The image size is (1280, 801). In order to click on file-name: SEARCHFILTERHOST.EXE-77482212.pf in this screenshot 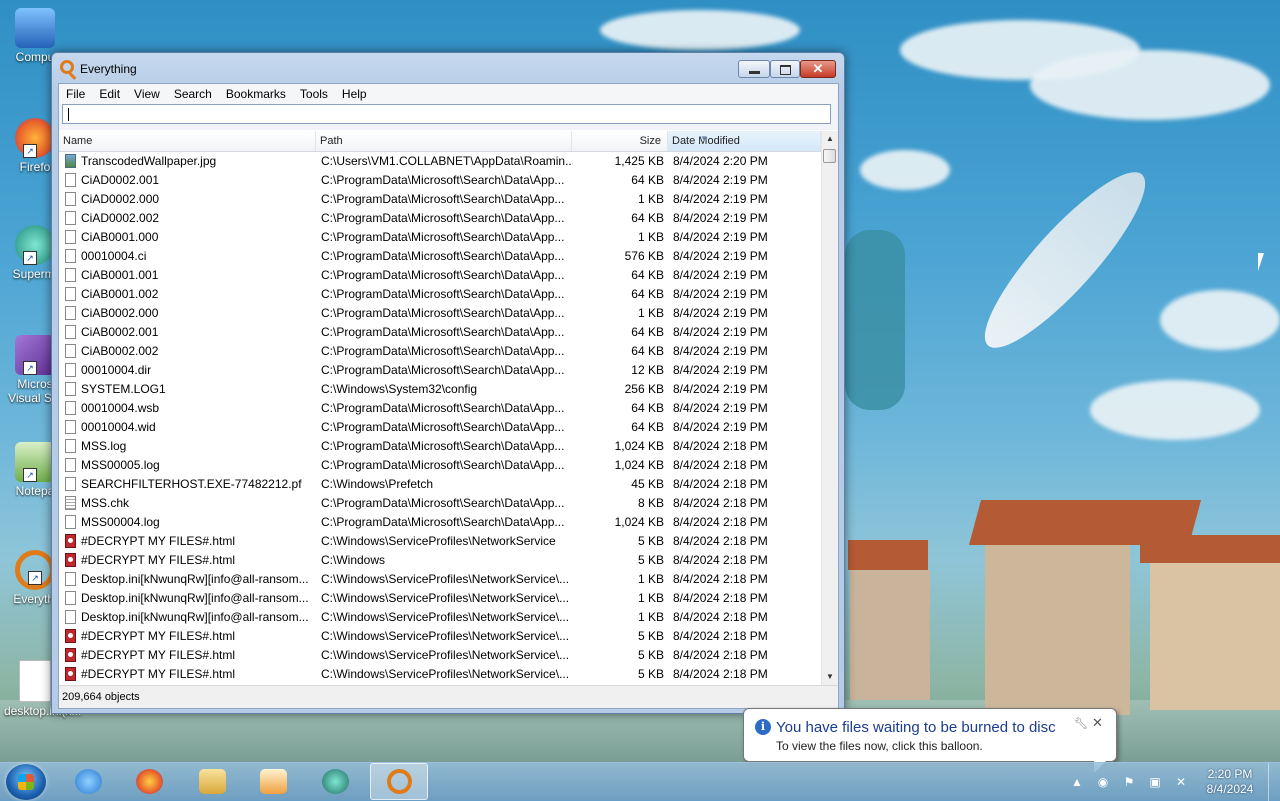, I will do `click(191, 484)`.